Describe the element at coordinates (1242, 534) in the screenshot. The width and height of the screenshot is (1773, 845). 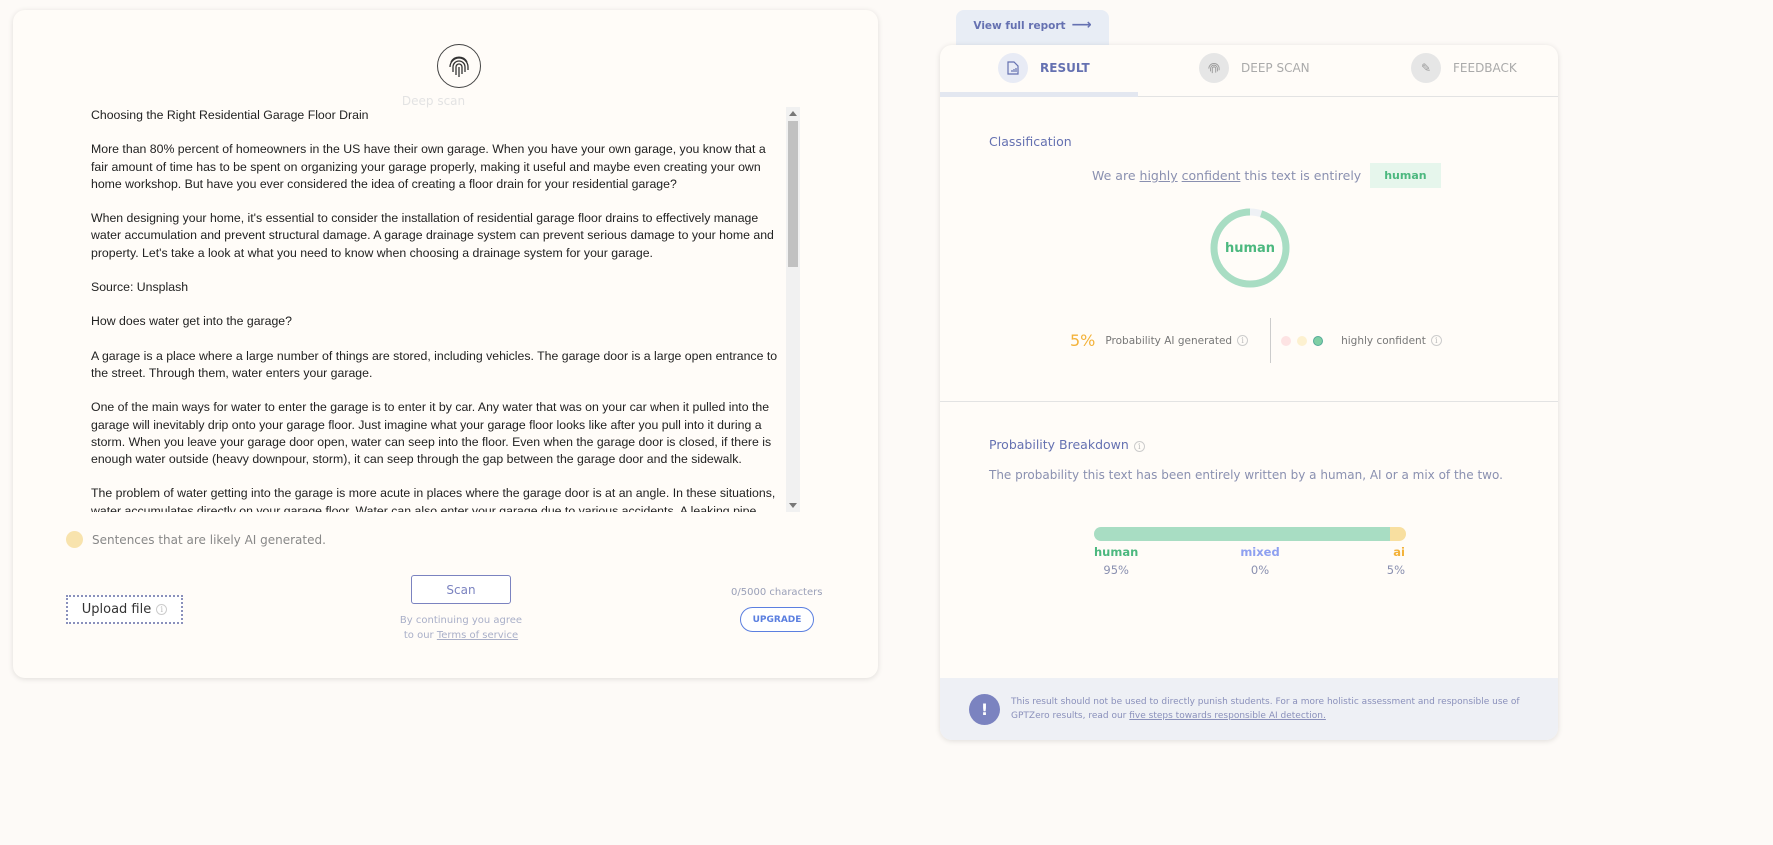
I see `bar-segment-human` at that location.